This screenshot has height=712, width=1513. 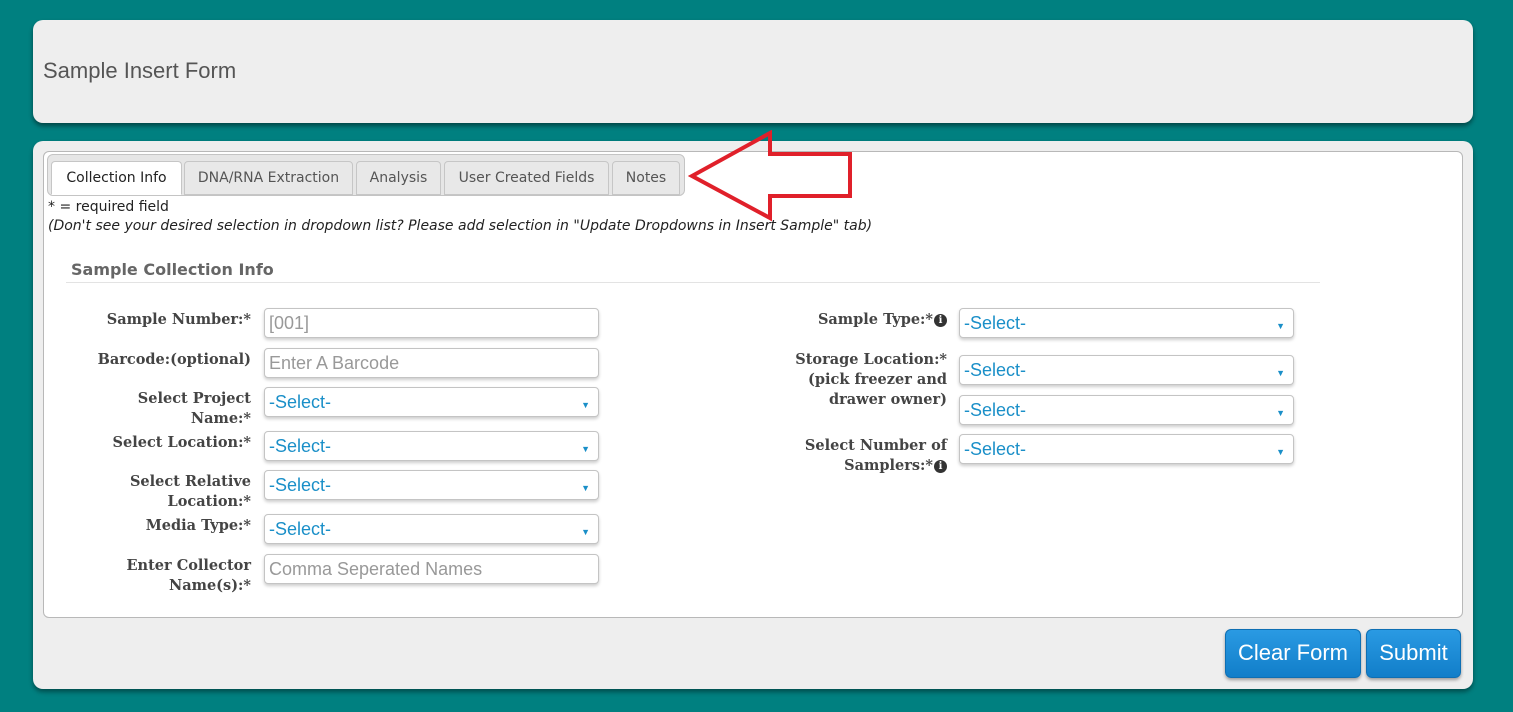 What do you see at coordinates (151, 576) in the screenshot?
I see `collector-label: Enter Collector Name(s):*` at bounding box center [151, 576].